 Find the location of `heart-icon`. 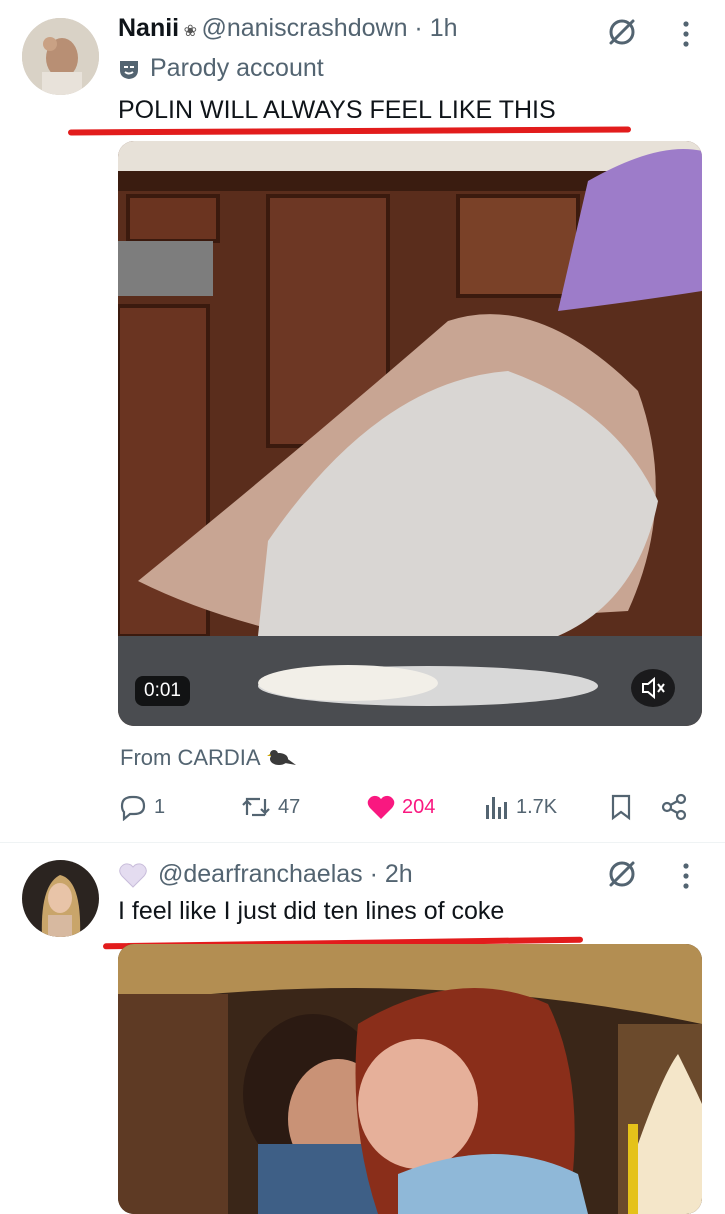

heart-icon is located at coordinates (381, 807).